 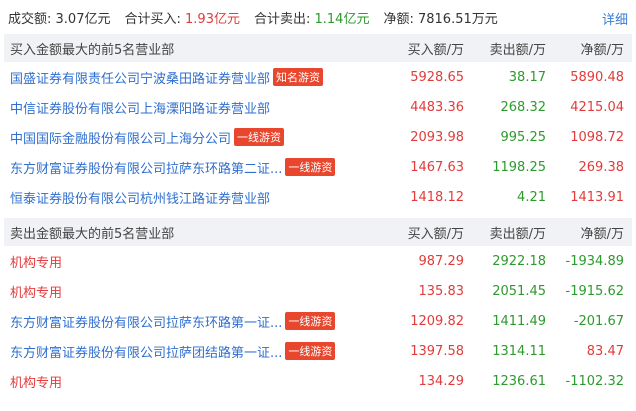 What do you see at coordinates (282, 19) in the screenshot?
I see `total-sell-label: 合计卖出:` at bounding box center [282, 19].